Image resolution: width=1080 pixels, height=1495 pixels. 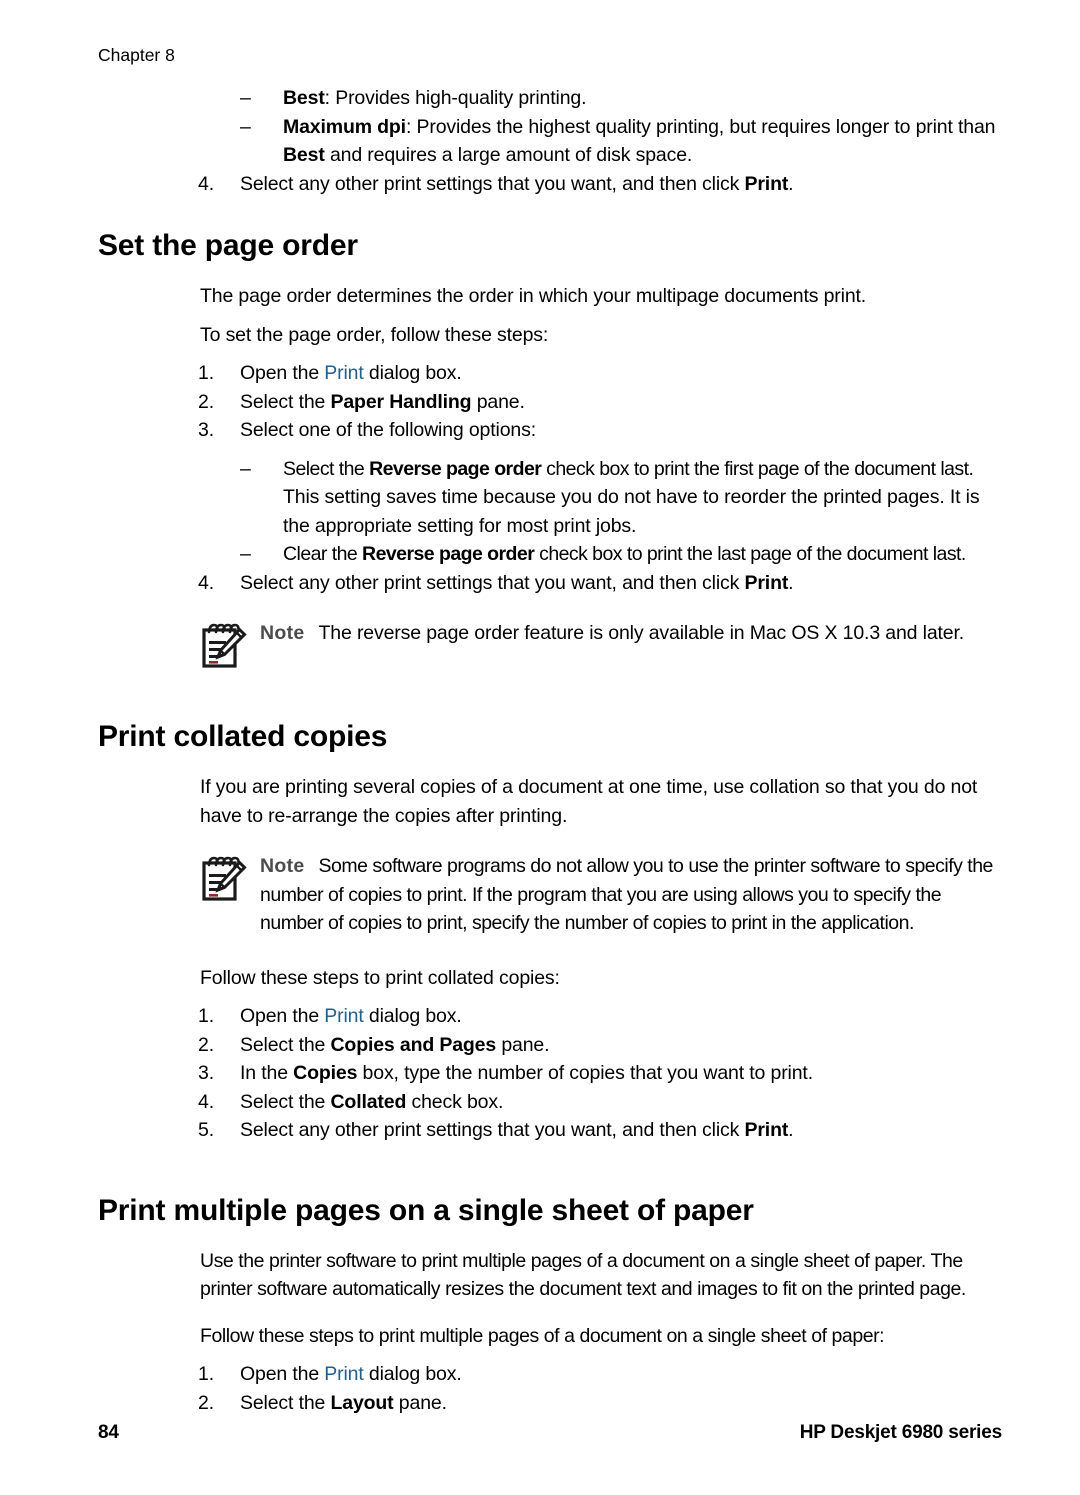 What do you see at coordinates (455, 1101) in the screenshot?
I see `step-text-post: check box.` at bounding box center [455, 1101].